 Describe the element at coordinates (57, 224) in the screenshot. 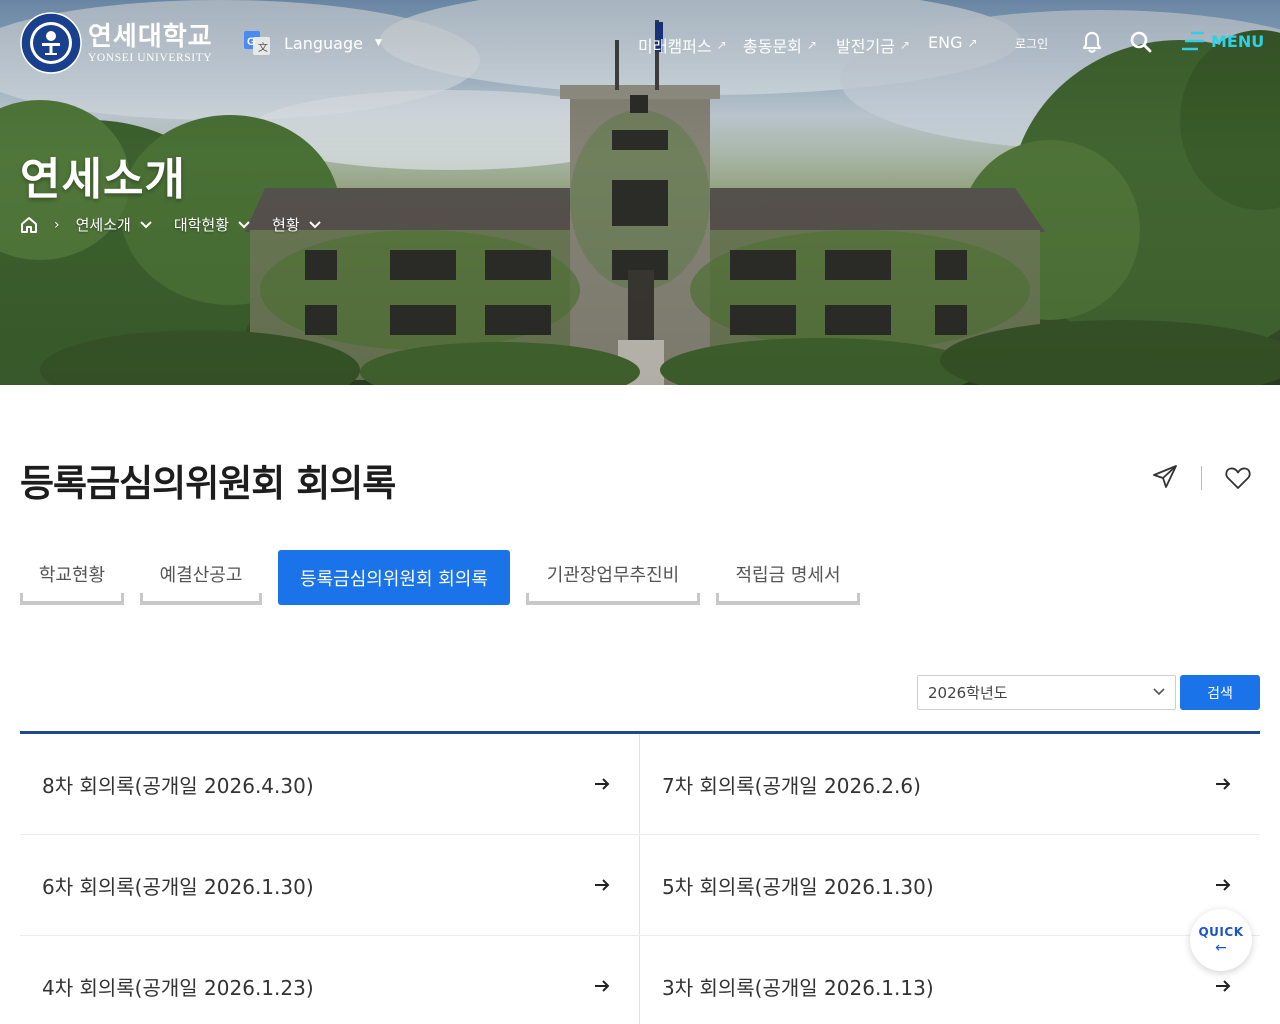

I see `chevron-right-icon: ›` at that location.